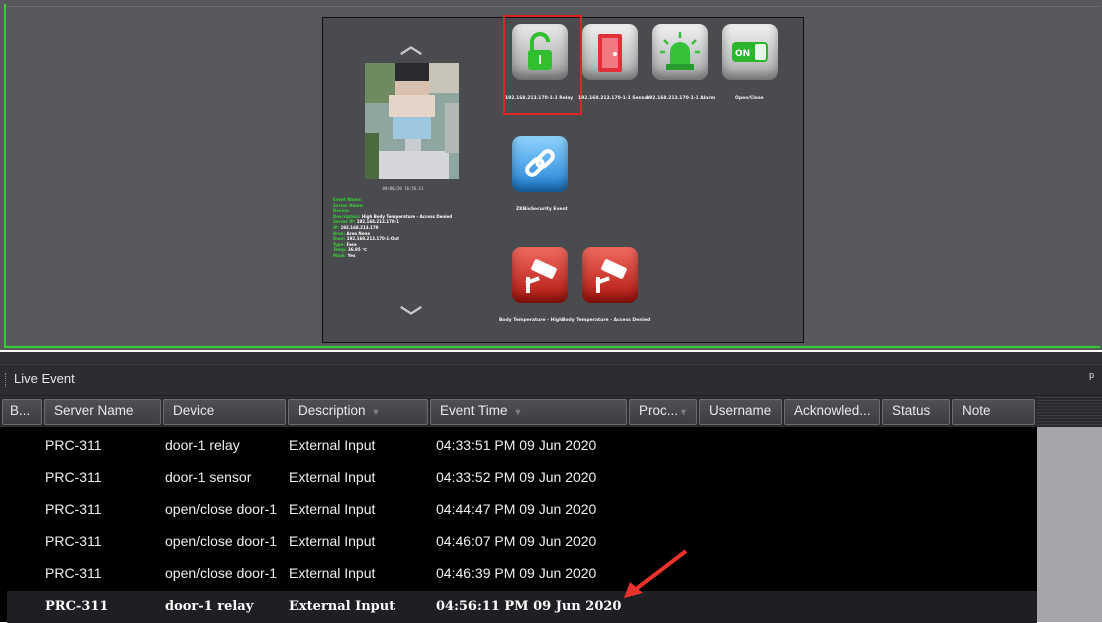 The width and height of the screenshot is (1102, 623). I want to click on siren-icon, so click(680, 51).